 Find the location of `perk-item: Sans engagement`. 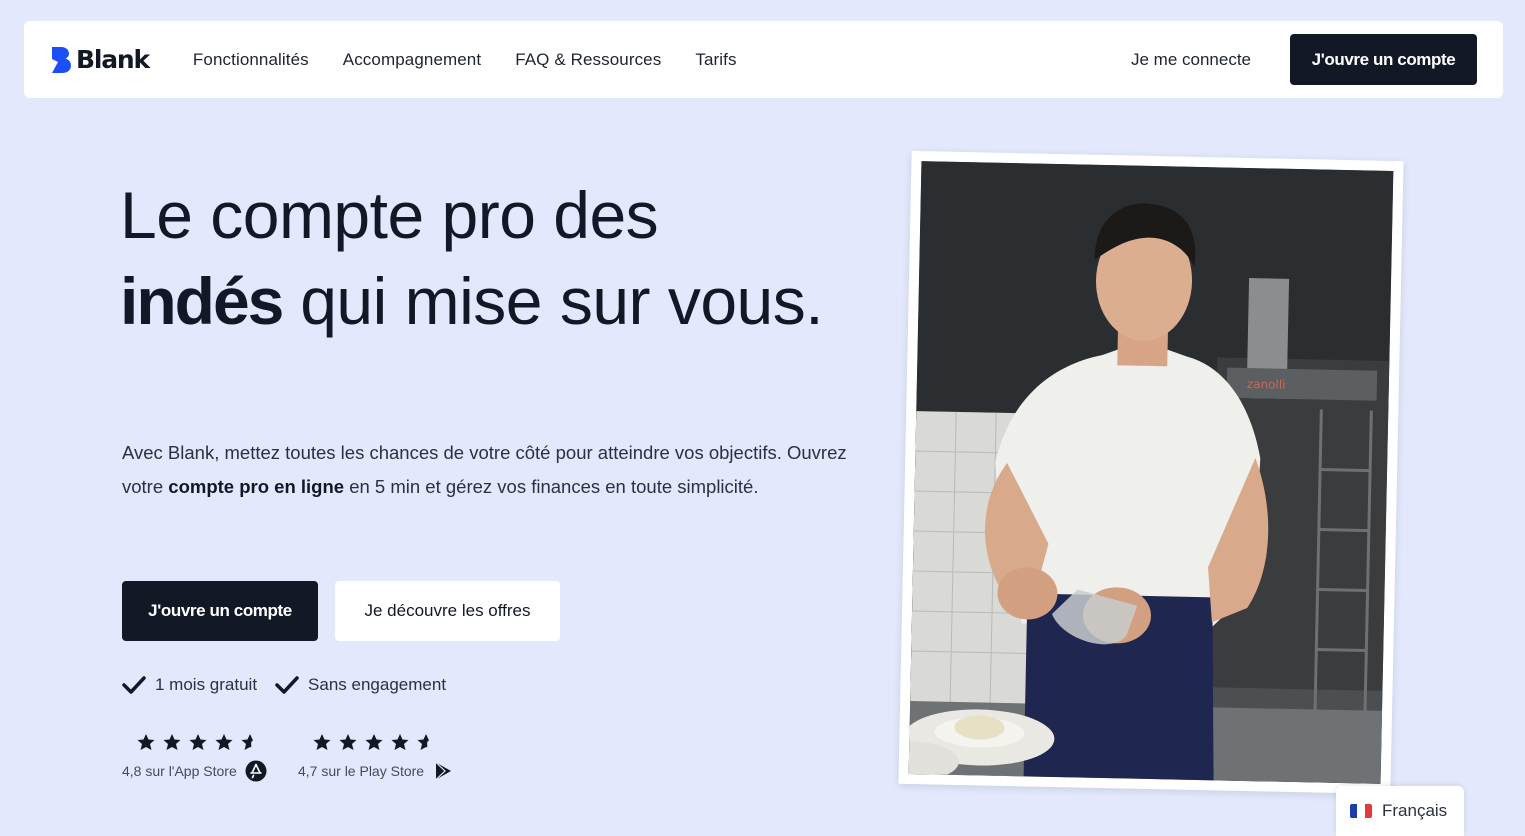

perk-item: Sans engagement is located at coordinates (360, 685).